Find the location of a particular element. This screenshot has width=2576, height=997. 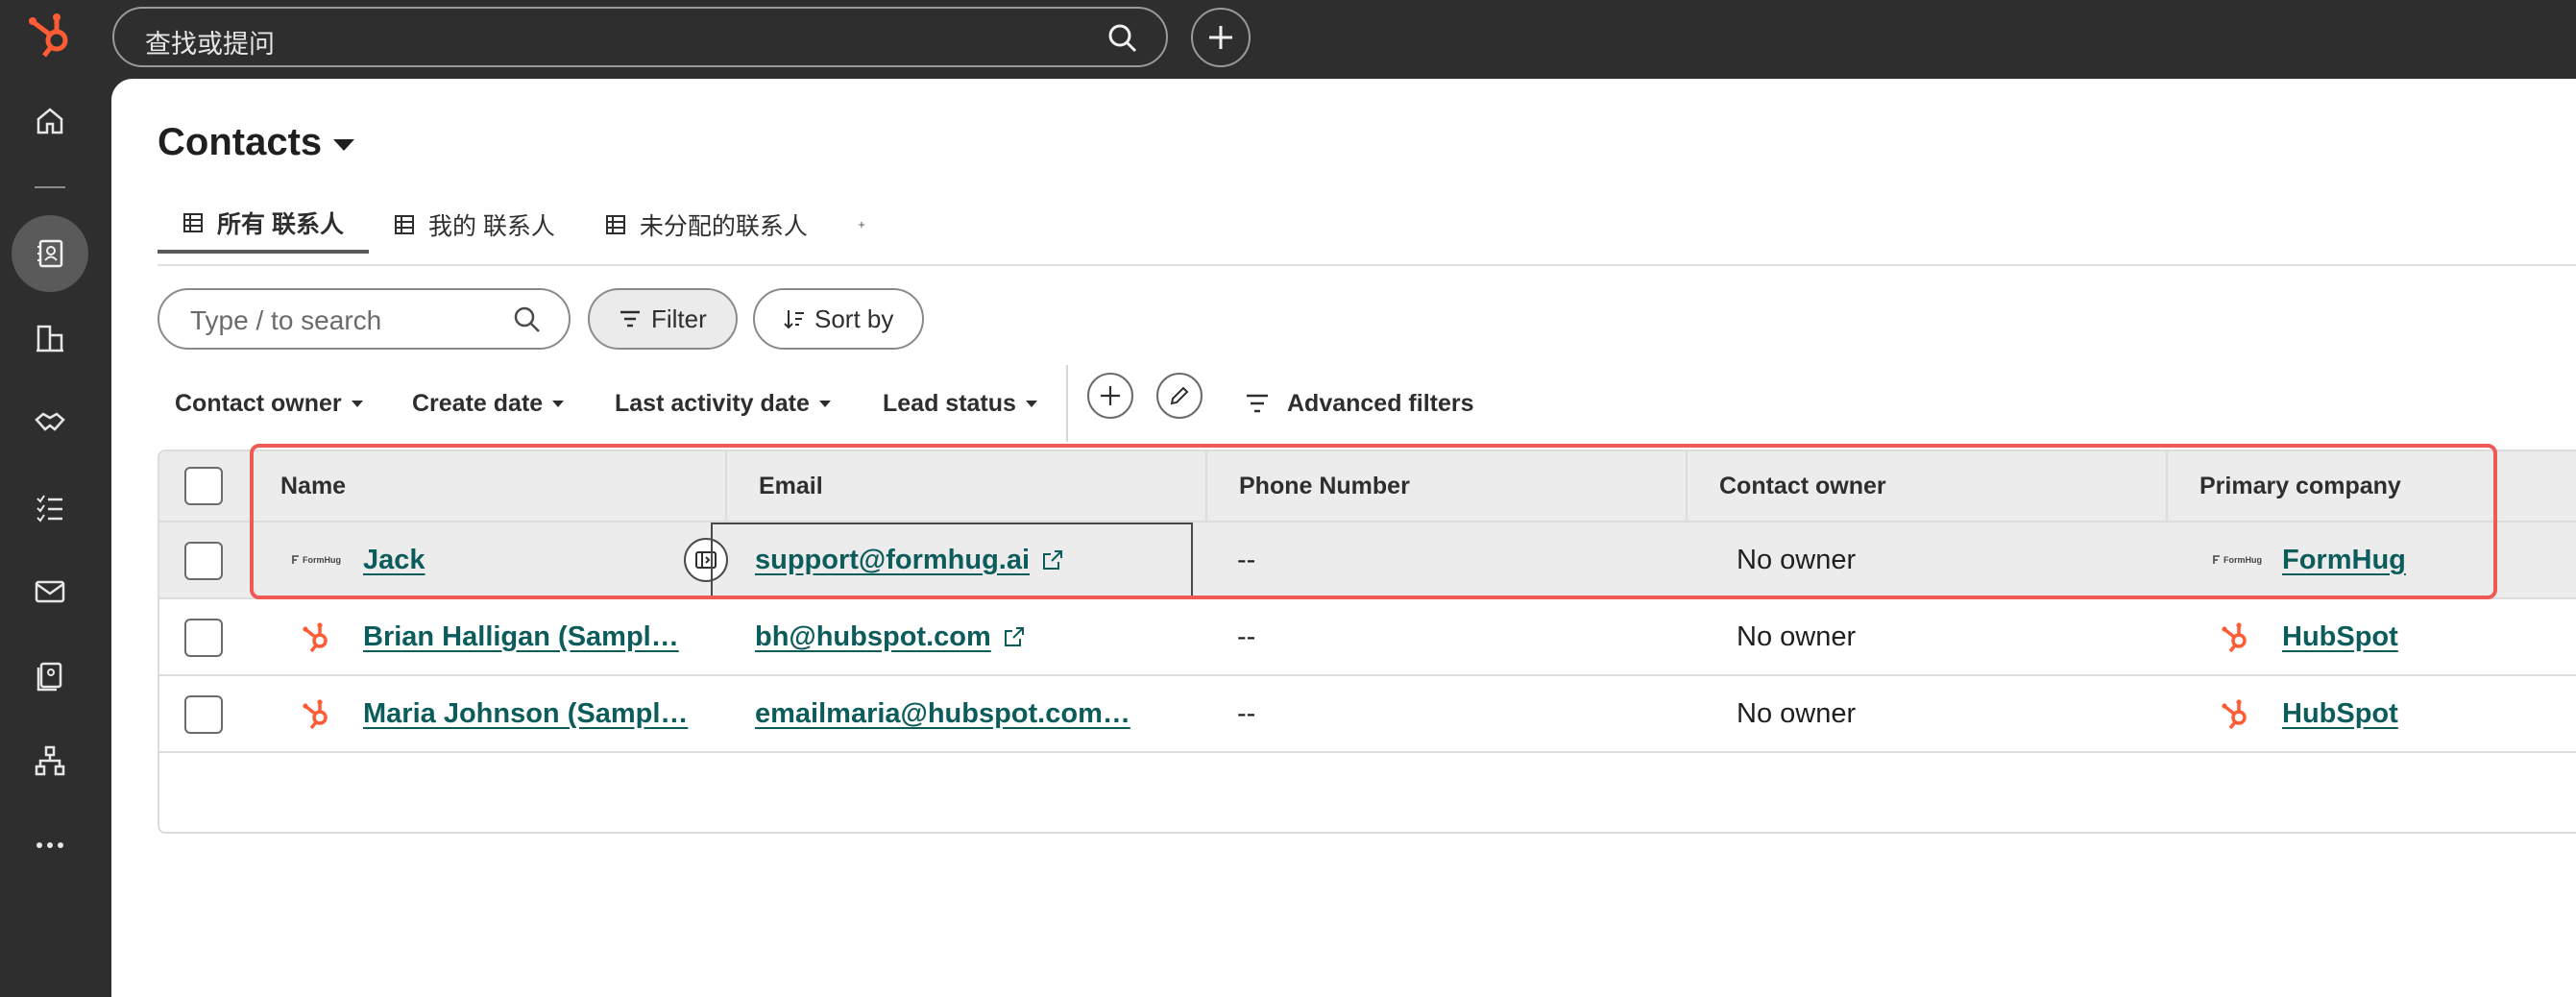

deals-icon is located at coordinates (50, 422).